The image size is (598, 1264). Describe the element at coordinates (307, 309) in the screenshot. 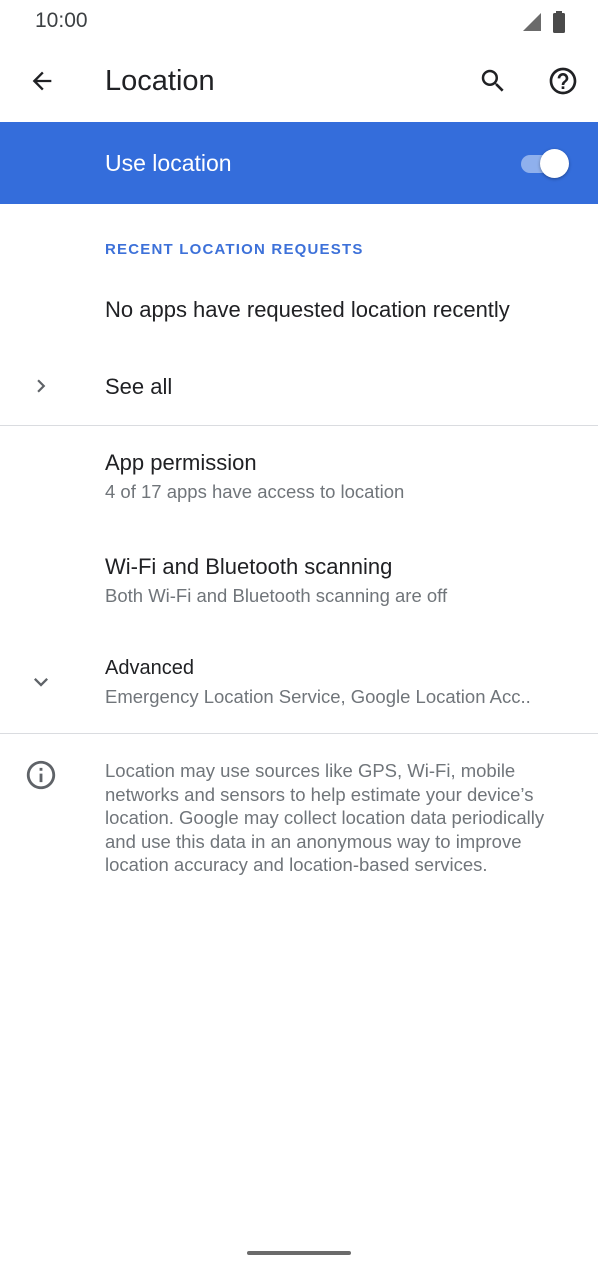

I see `no-recent-requests-text: No apps have requested location recently` at that location.